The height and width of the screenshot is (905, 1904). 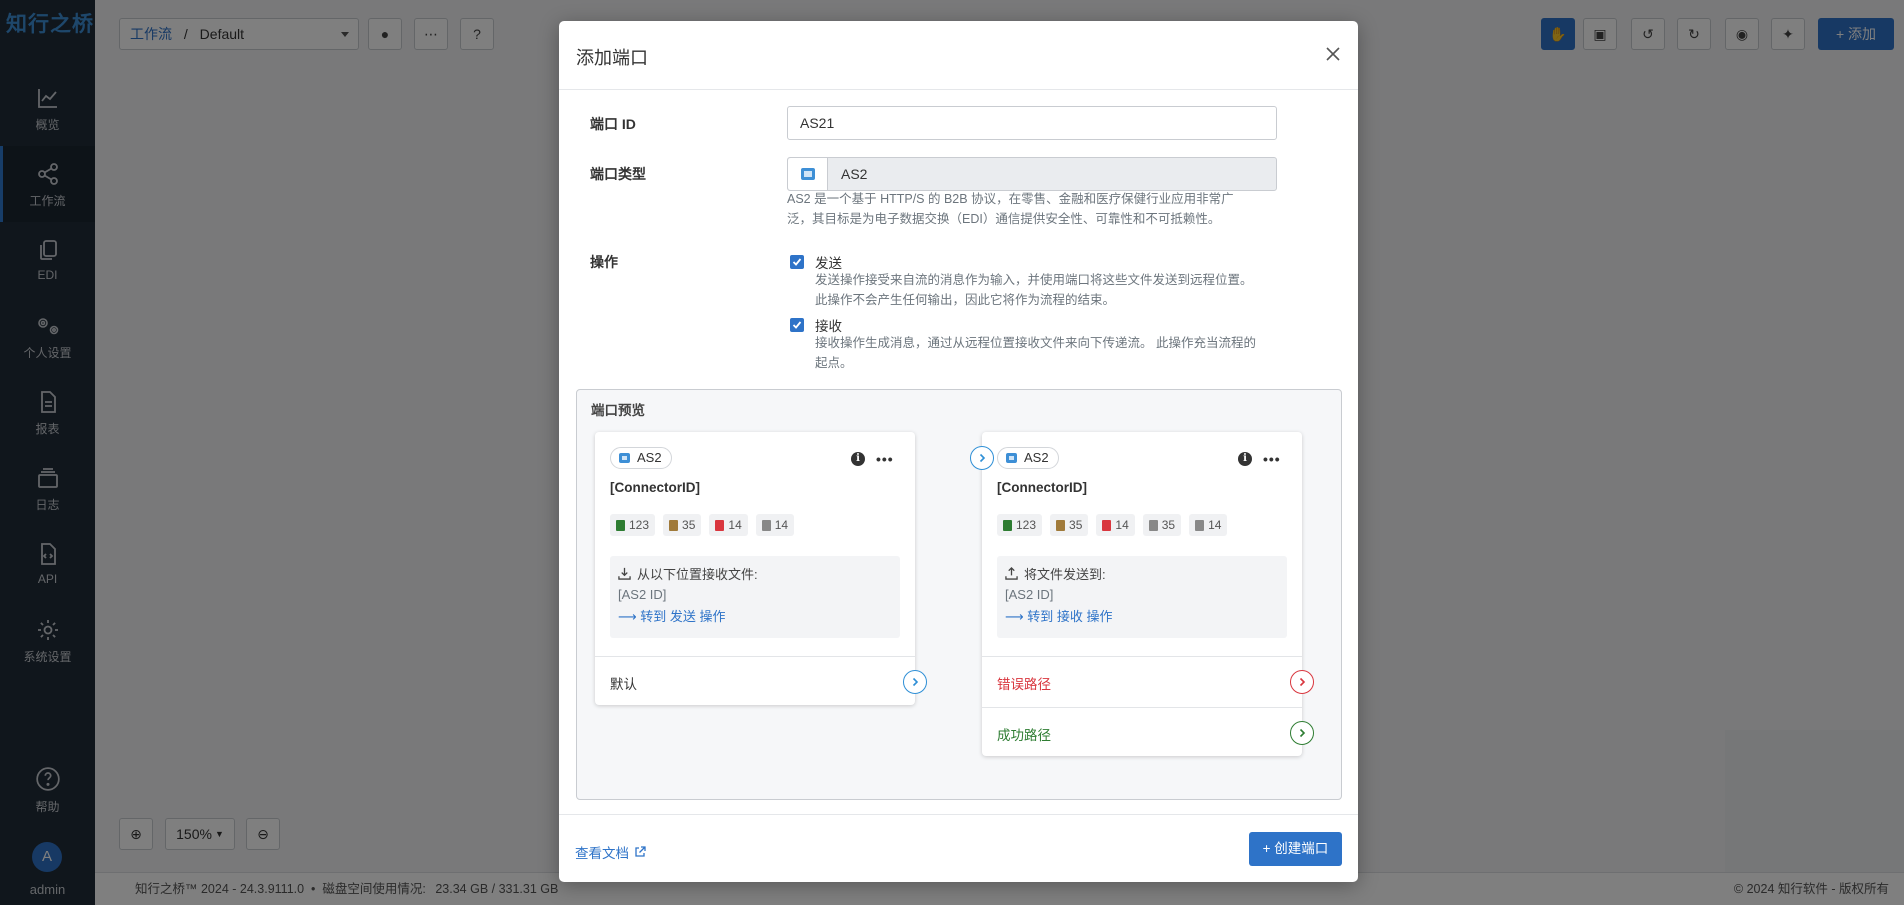 I want to click on operations-label: 操作, so click(x=604, y=262).